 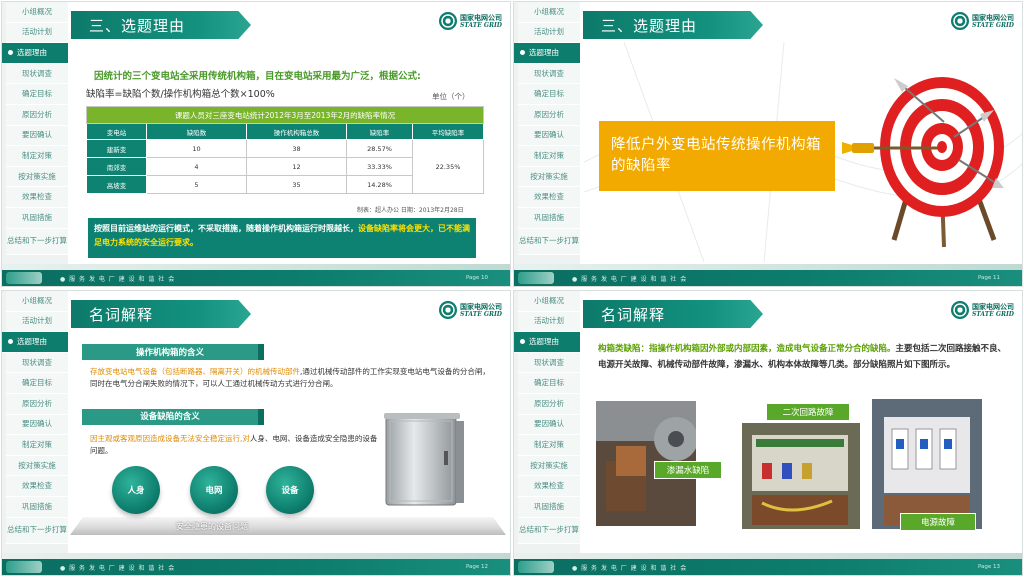 I want to click on nav-label: 巩固措施, so click(x=37, y=506).